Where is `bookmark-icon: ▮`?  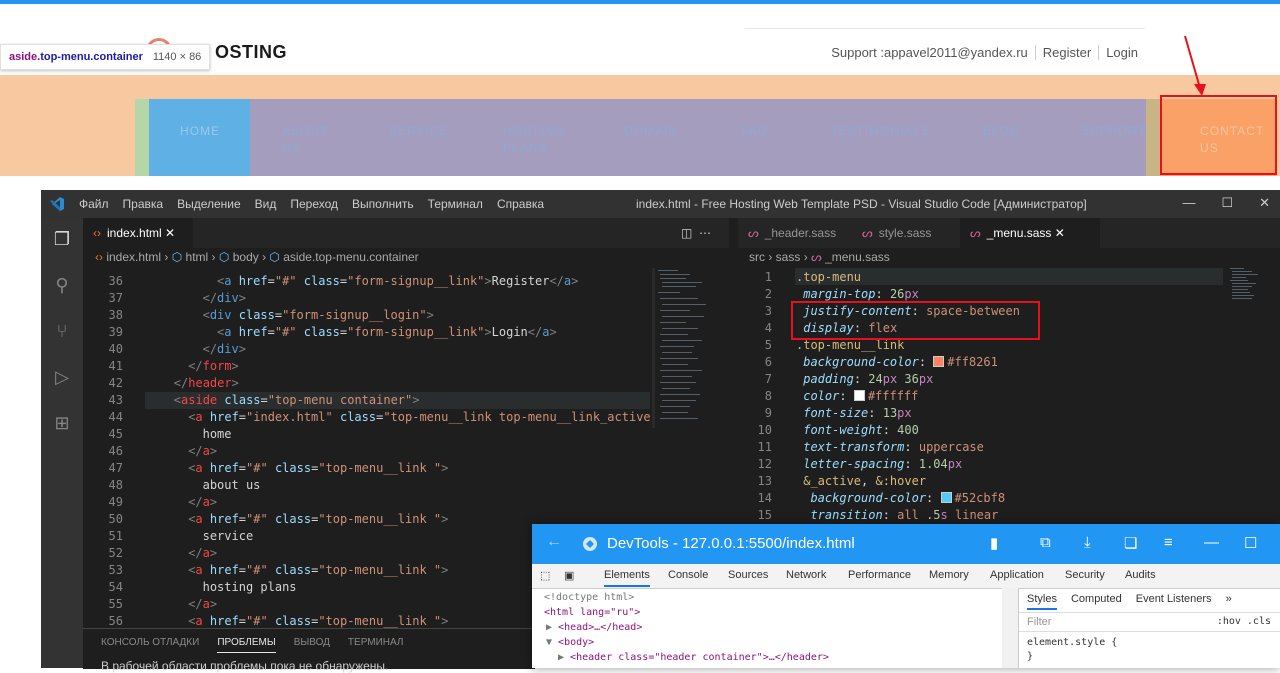
bookmark-icon: ▮ is located at coordinates (994, 543).